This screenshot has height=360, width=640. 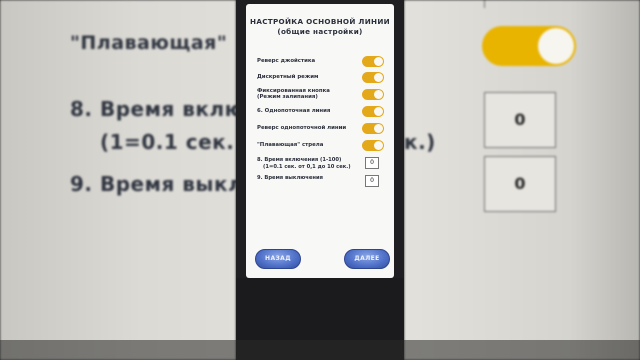 I want to click on toggle-label: Реверс джойстика, so click(x=286, y=60).